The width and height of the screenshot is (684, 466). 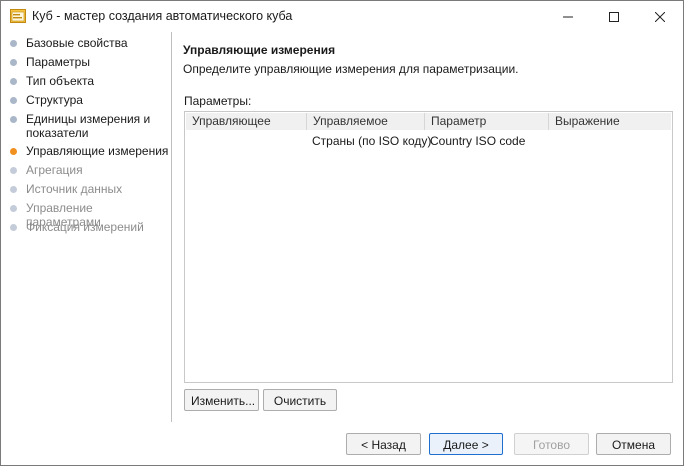 I want to click on step-label: Источник данных, so click(x=74, y=189).